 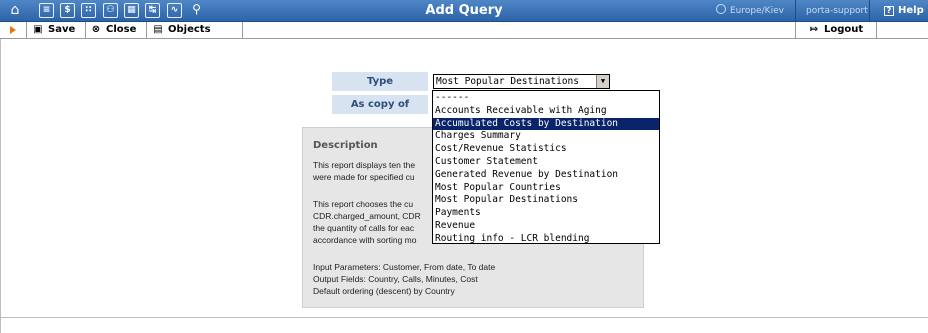 I want to click on home-icon: ⌂, so click(x=15, y=10).